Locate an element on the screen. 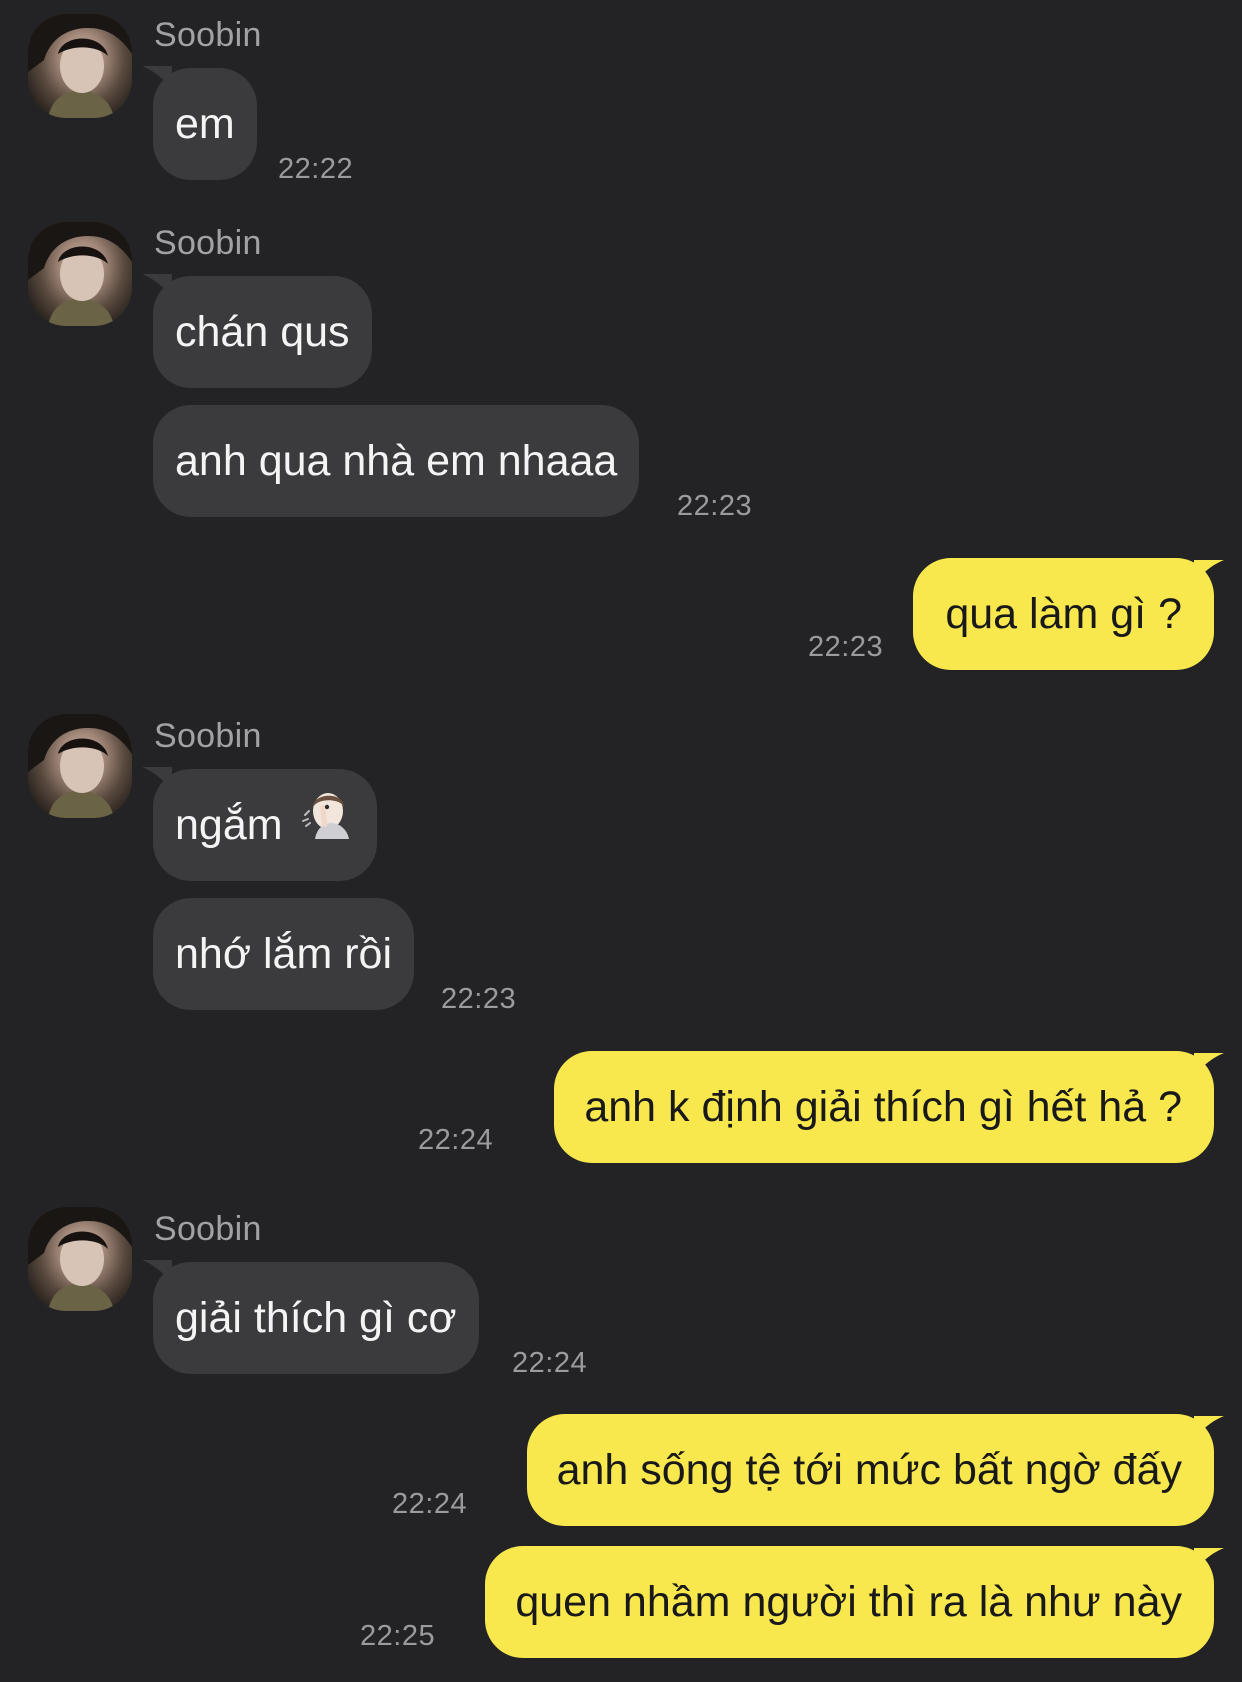 The width and height of the screenshot is (1242, 1682). message-bubble: anh k định giải thích gì hết hả ? is located at coordinates (884, 1107).